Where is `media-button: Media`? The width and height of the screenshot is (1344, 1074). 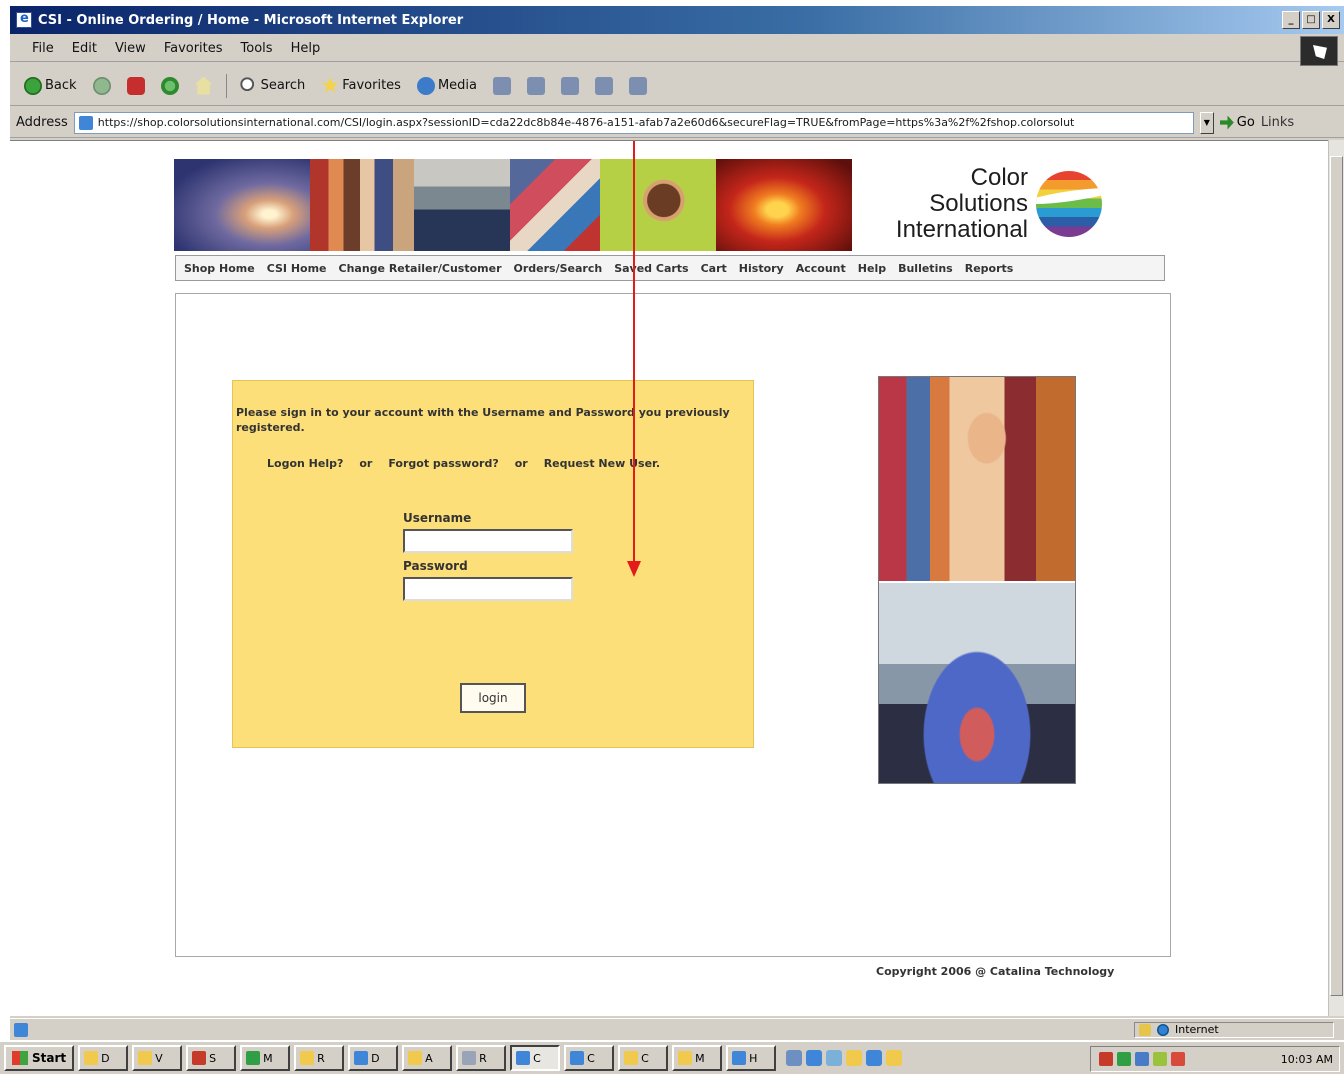 media-button: Media is located at coordinates (447, 86).